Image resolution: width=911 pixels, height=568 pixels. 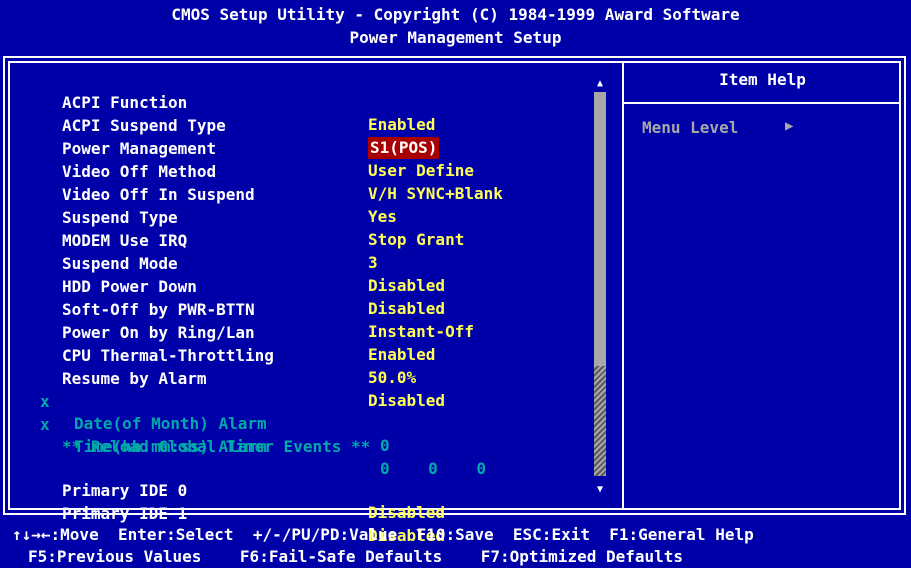 What do you see at coordinates (195, 412) in the screenshot?
I see `setting-row-date-alarm: x Date(of Month) Alarm 0` at bounding box center [195, 412].